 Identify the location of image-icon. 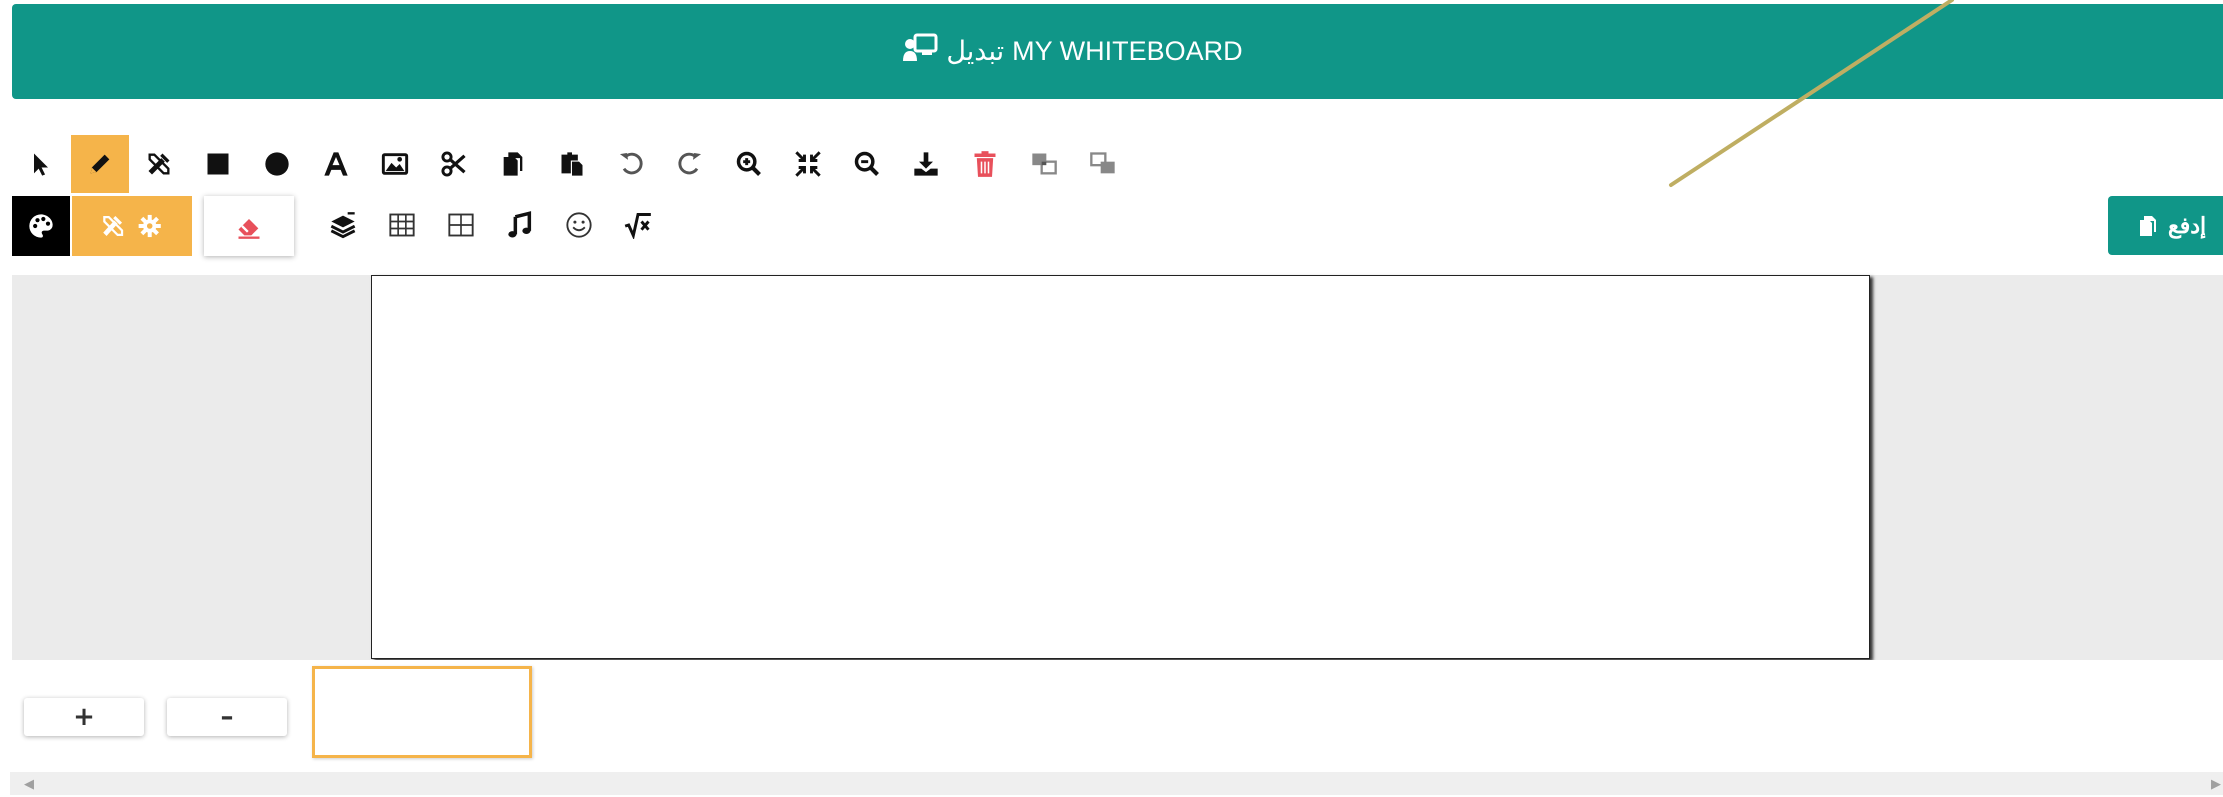
(395, 164).